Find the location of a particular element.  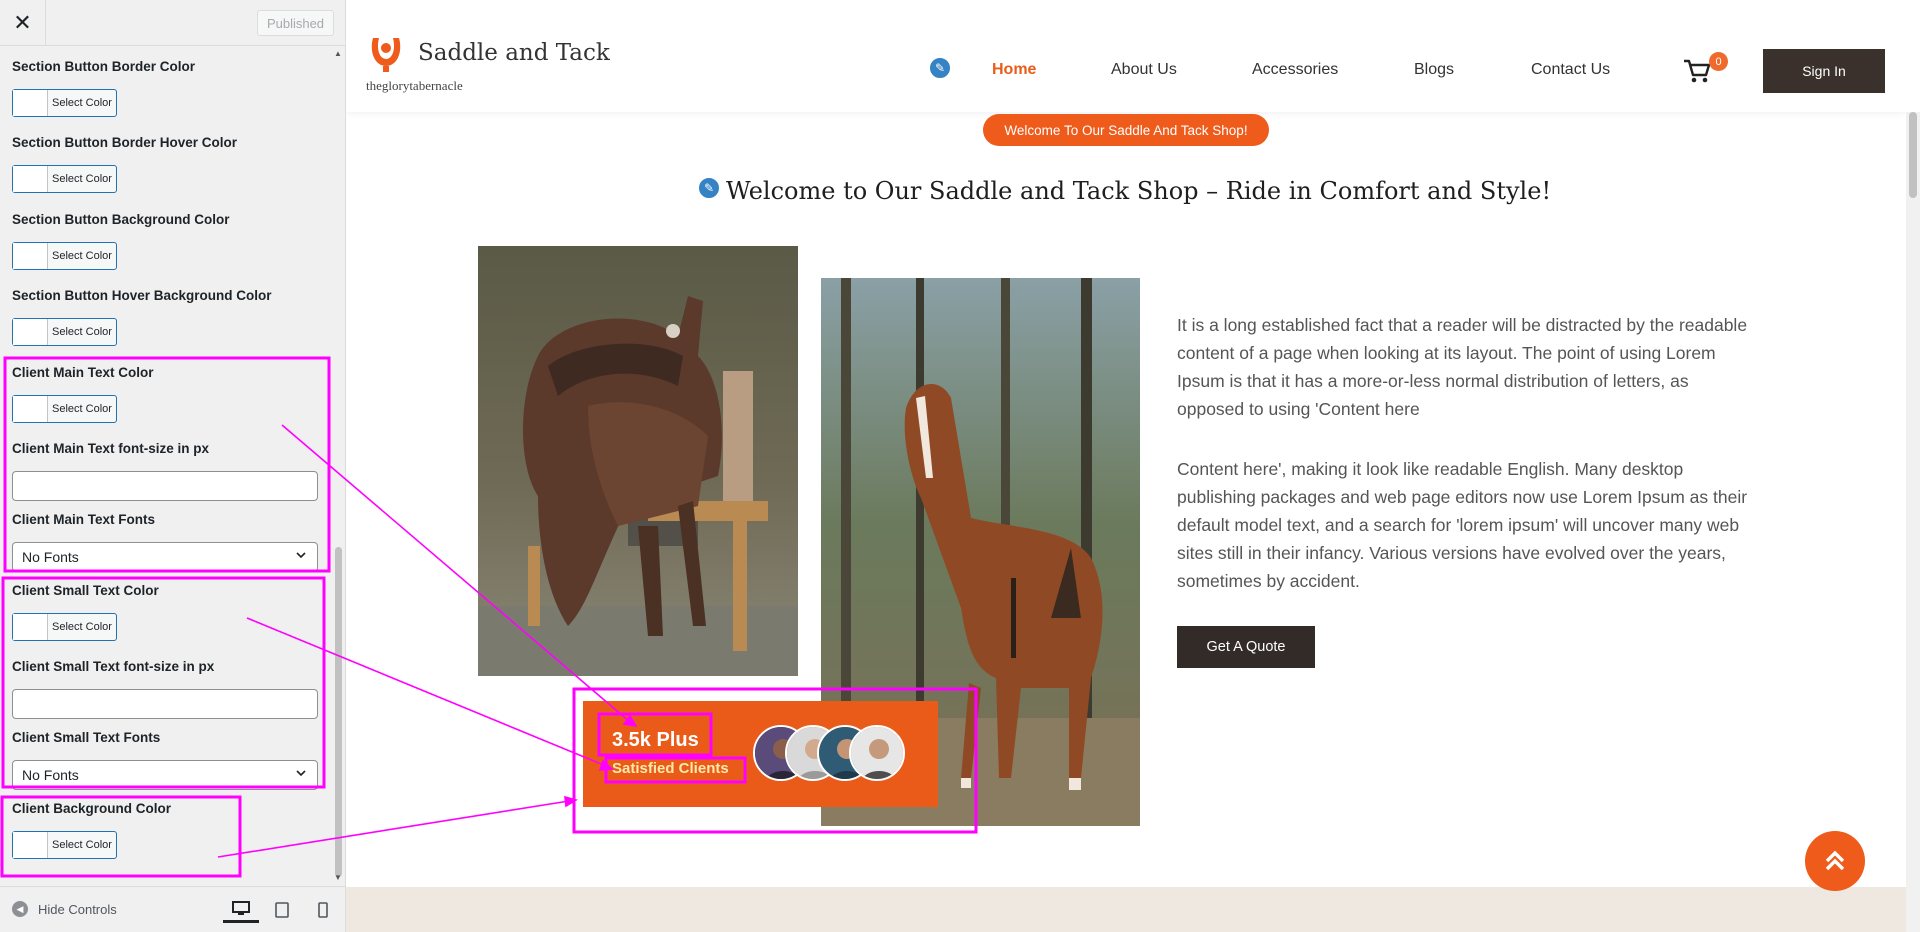

published-button: Published is located at coordinates (295, 23).